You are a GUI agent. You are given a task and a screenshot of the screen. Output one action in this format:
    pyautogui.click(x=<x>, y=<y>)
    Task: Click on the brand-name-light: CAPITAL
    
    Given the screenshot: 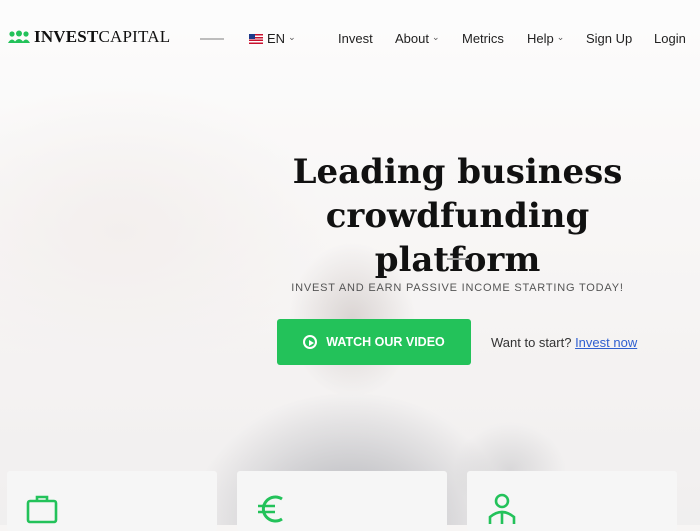 What is the action you would take?
    pyautogui.click(x=134, y=36)
    